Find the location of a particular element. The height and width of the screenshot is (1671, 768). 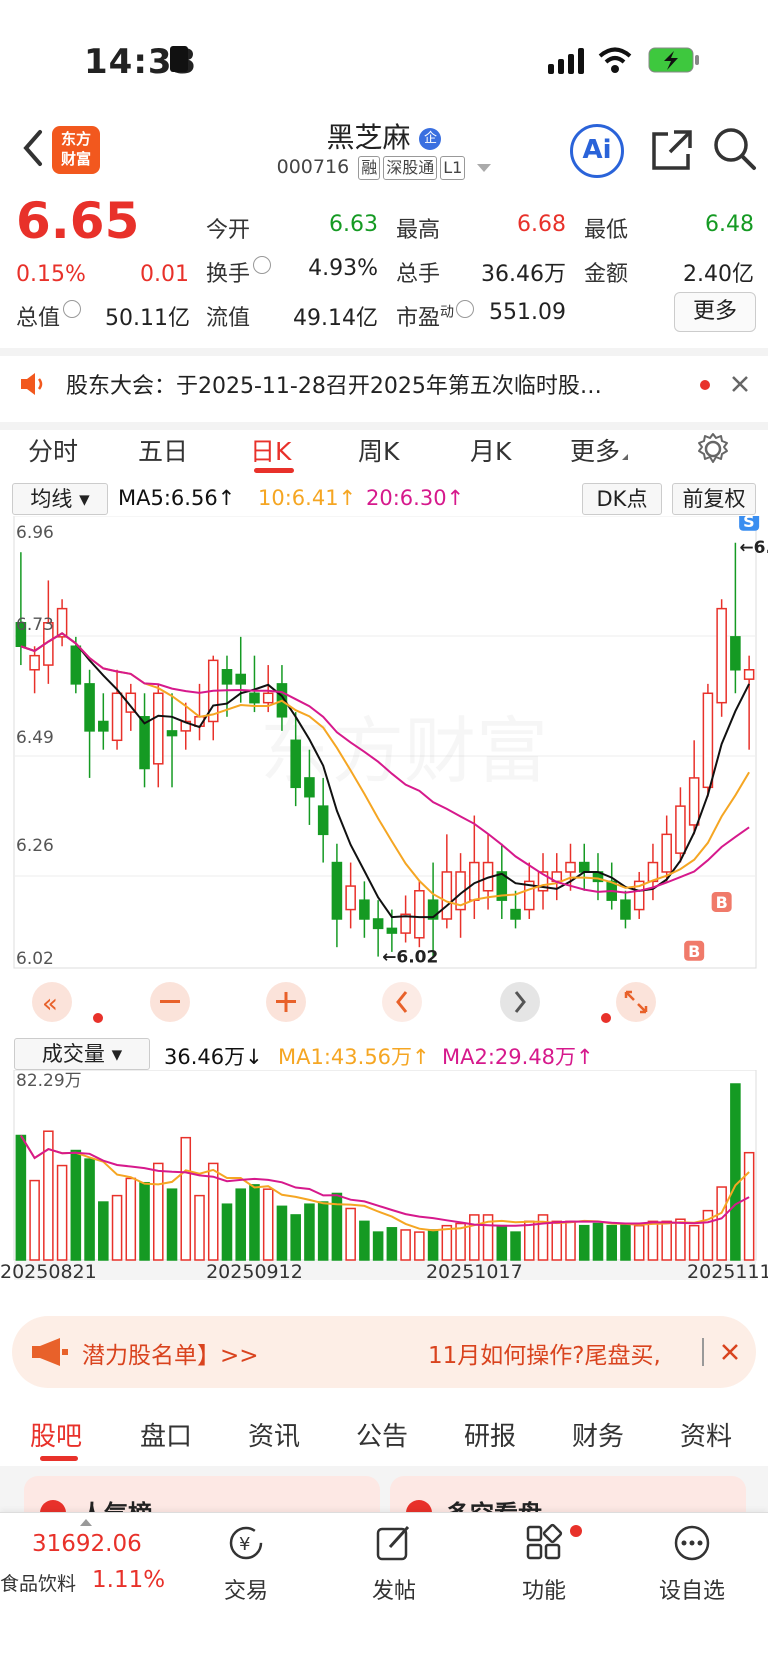

x-tick-label: 20251017 is located at coordinates (474, 1270).